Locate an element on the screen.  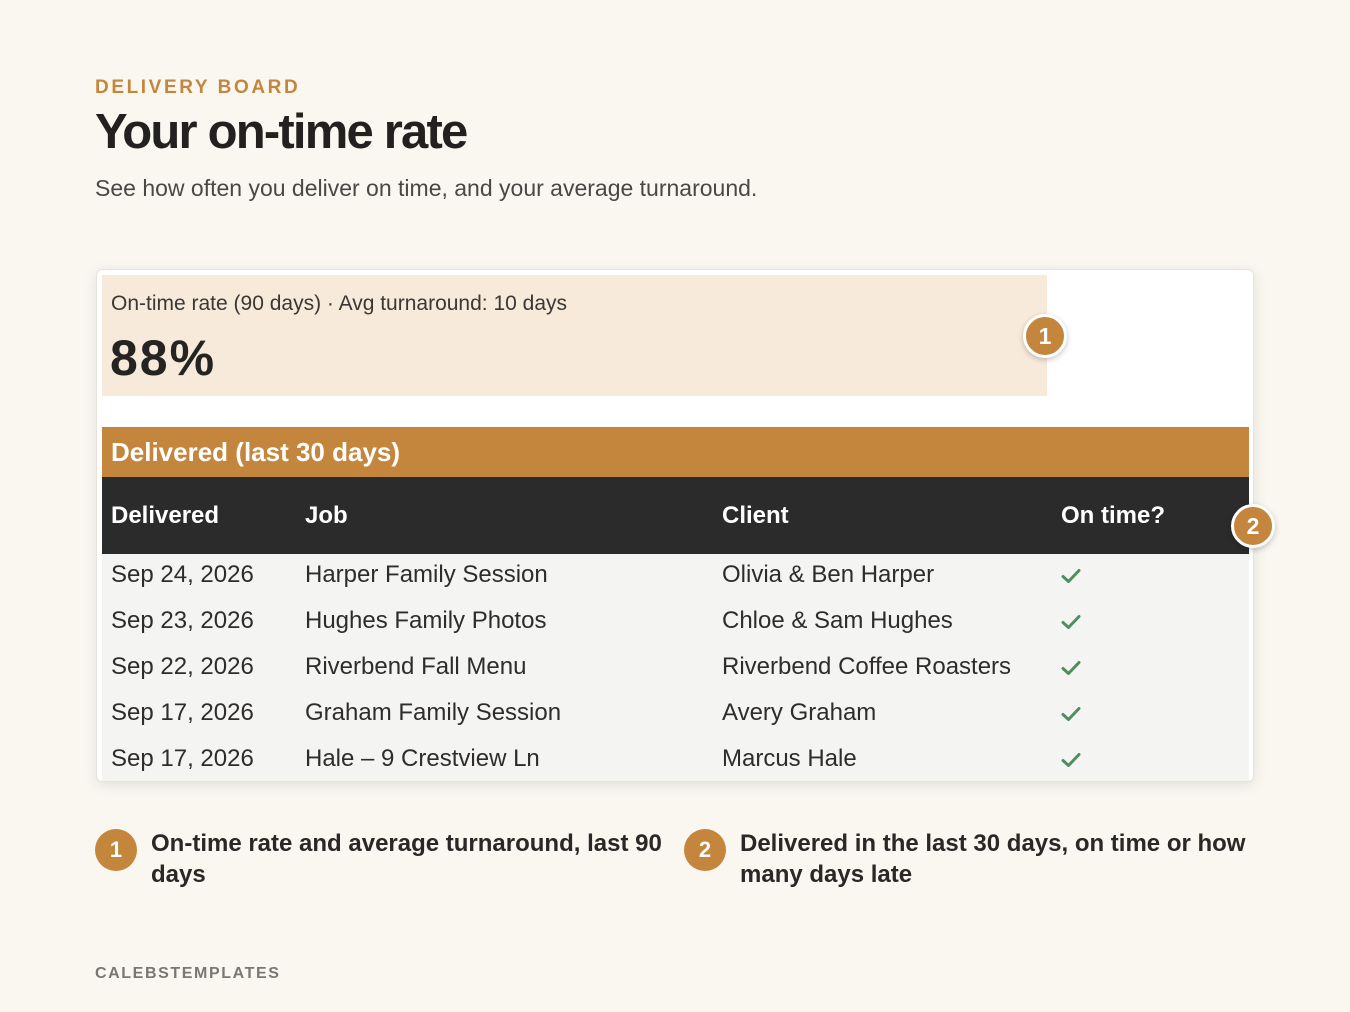
cell-job: Harper Family Session is located at coordinates (426, 574).